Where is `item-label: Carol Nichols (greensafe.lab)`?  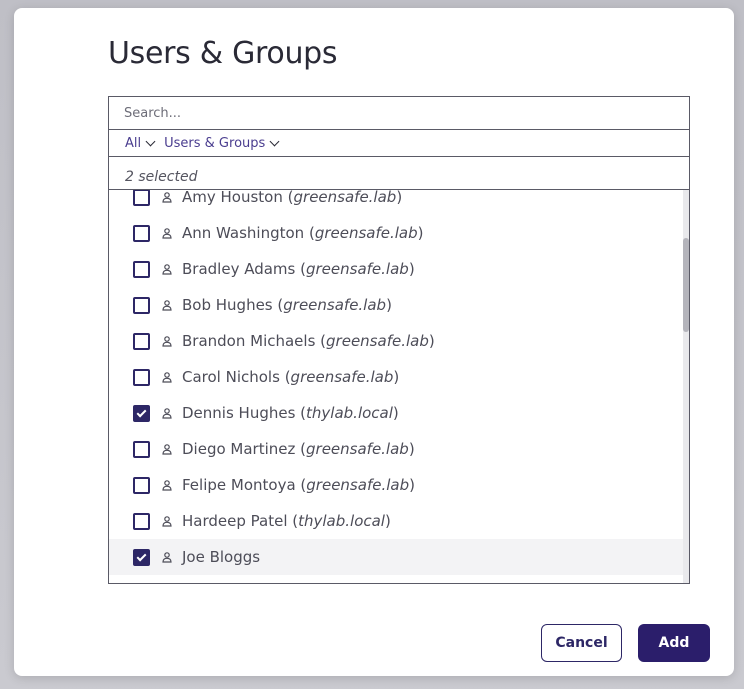
item-label: Carol Nichols (greensafe.lab) is located at coordinates (291, 377).